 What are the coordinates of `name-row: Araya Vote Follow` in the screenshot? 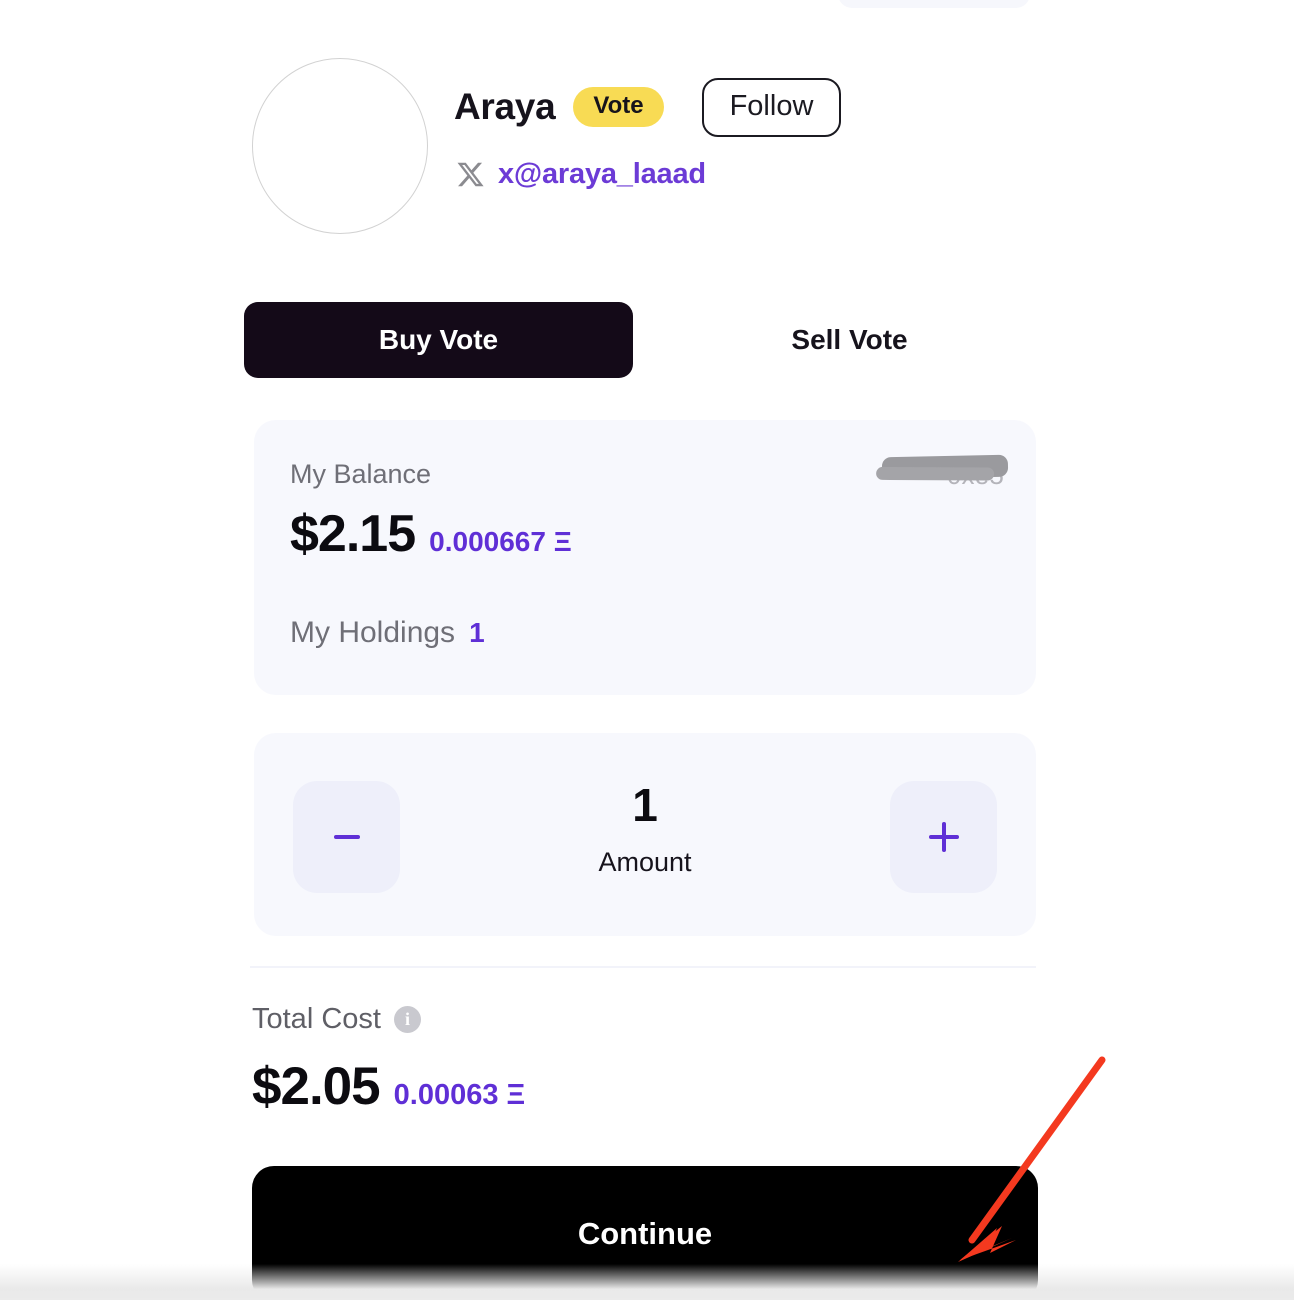 It's located at (648, 107).